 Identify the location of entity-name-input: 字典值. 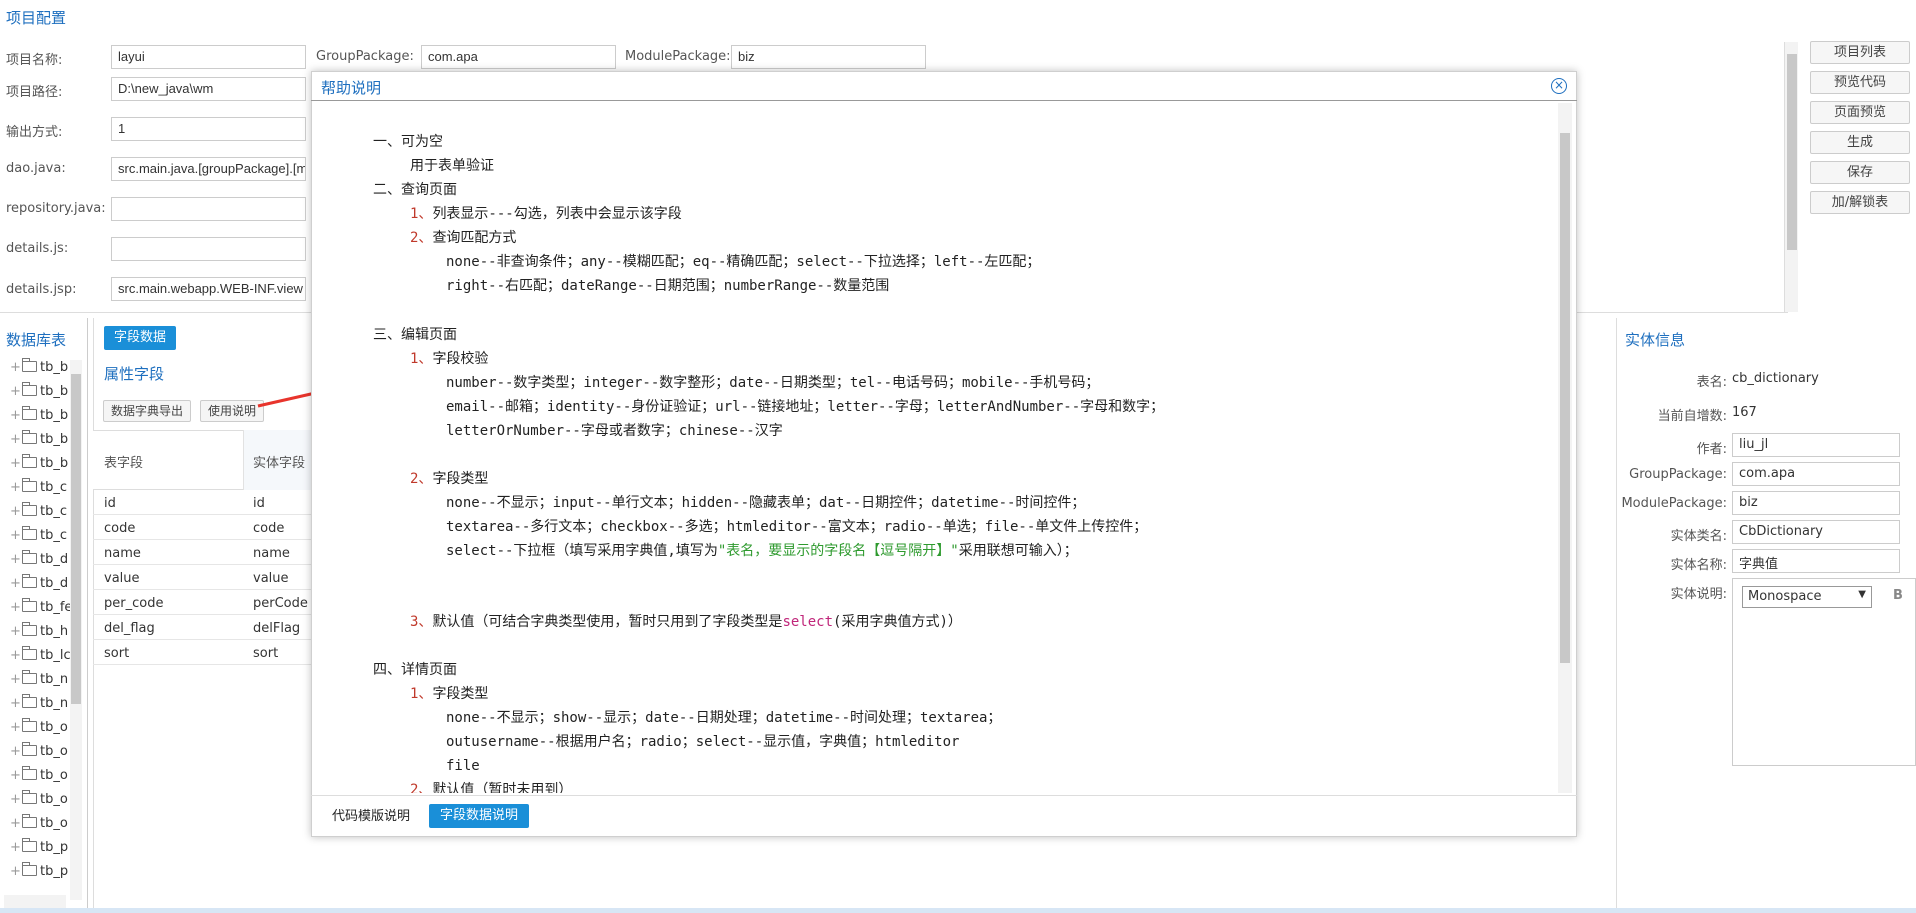
(1816, 561).